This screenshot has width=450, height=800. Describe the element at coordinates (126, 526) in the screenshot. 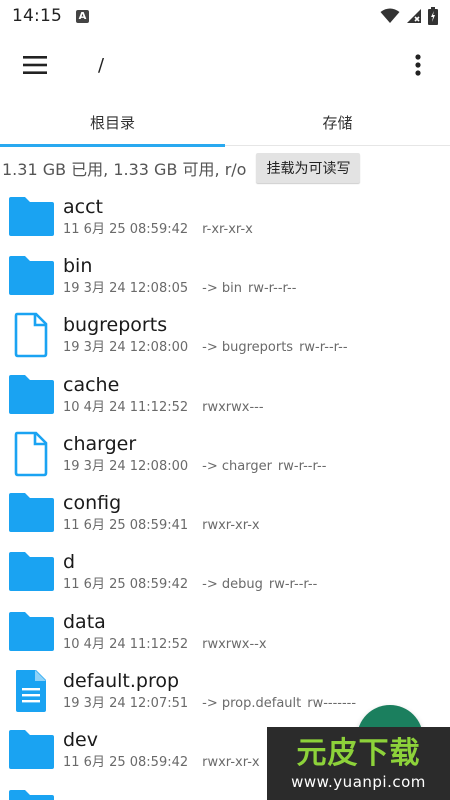

I see `file-date: 11 6月 25 08:59:41` at that location.